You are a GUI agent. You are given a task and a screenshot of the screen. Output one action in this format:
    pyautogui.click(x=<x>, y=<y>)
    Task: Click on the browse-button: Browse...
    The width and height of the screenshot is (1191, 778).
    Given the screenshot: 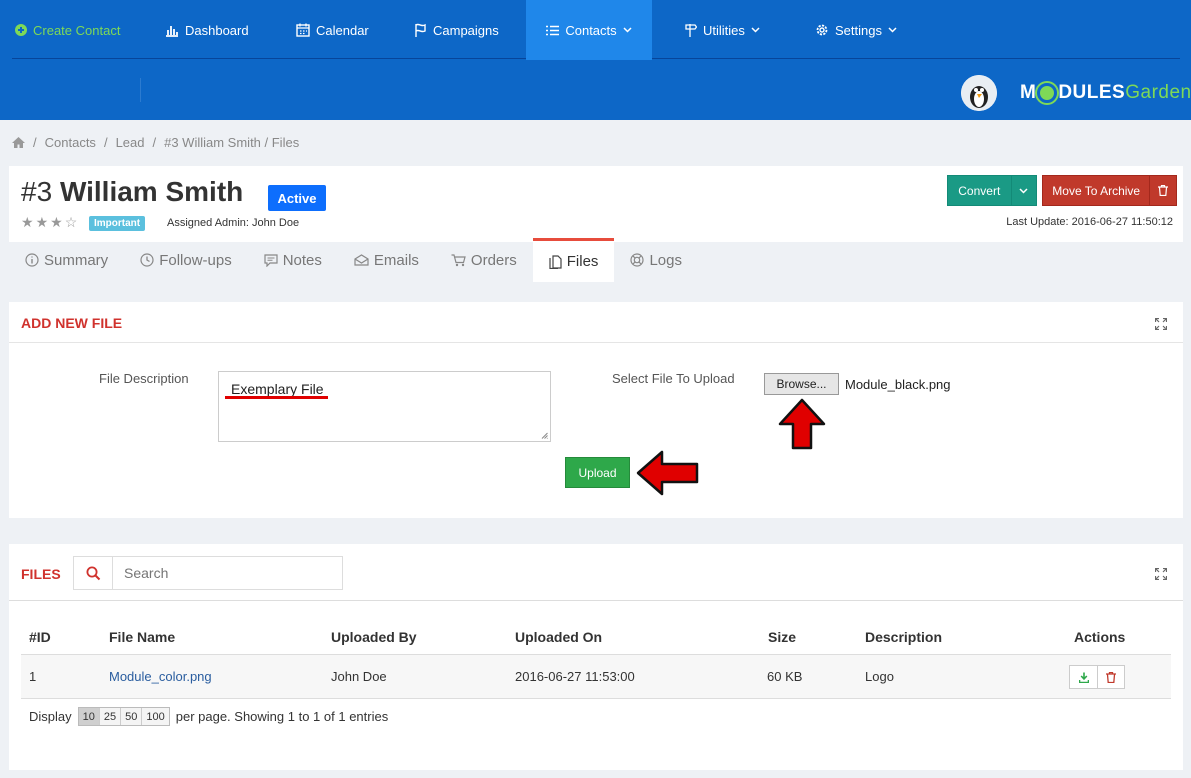 What is the action you would take?
    pyautogui.click(x=801, y=384)
    